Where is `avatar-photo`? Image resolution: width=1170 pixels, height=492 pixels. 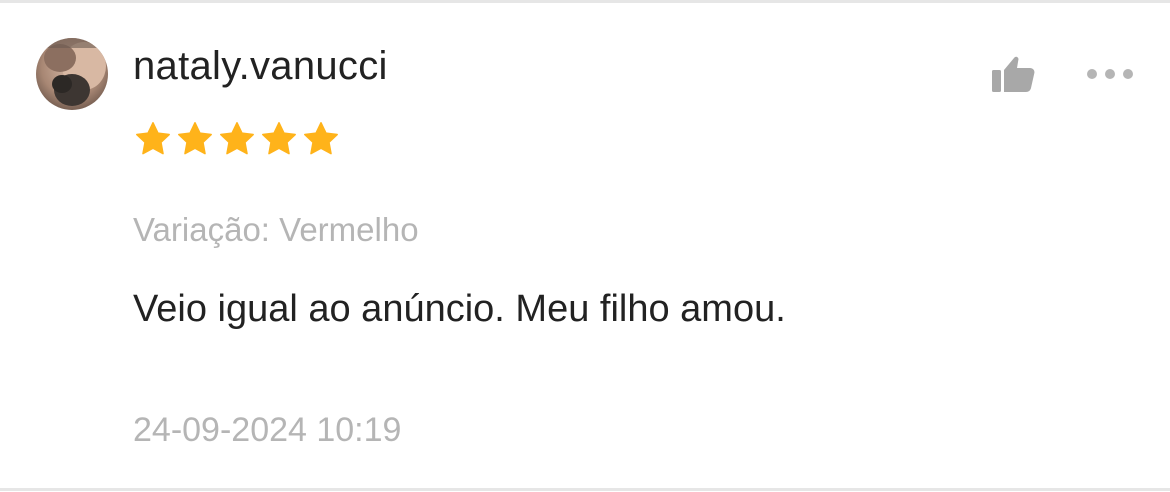 avatar-photo is located at coordinates (72, 74).